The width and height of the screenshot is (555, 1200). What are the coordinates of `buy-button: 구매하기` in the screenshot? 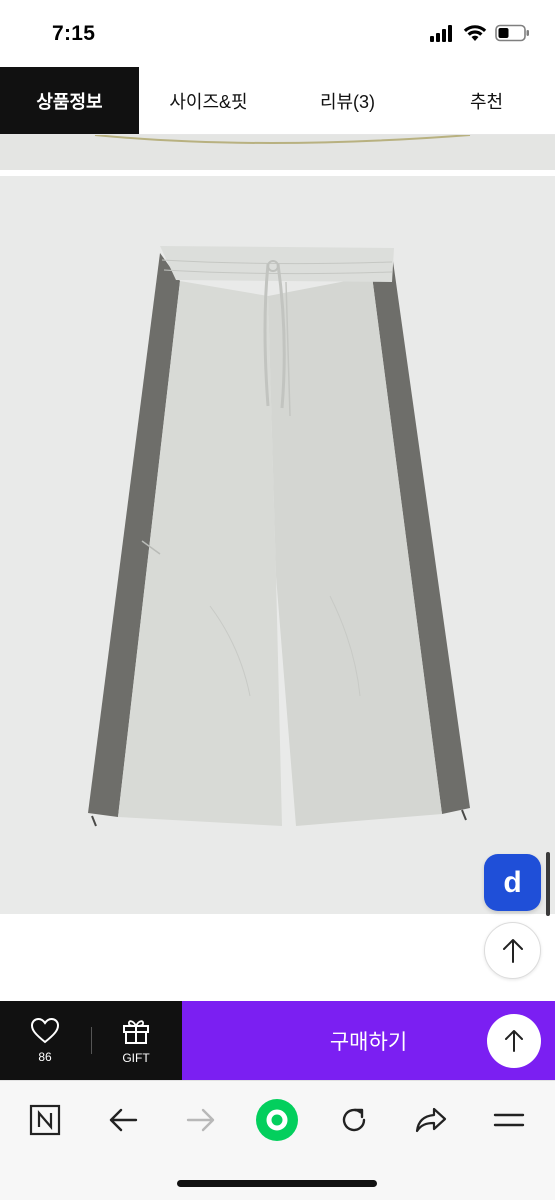 It's located at (368, 1040).